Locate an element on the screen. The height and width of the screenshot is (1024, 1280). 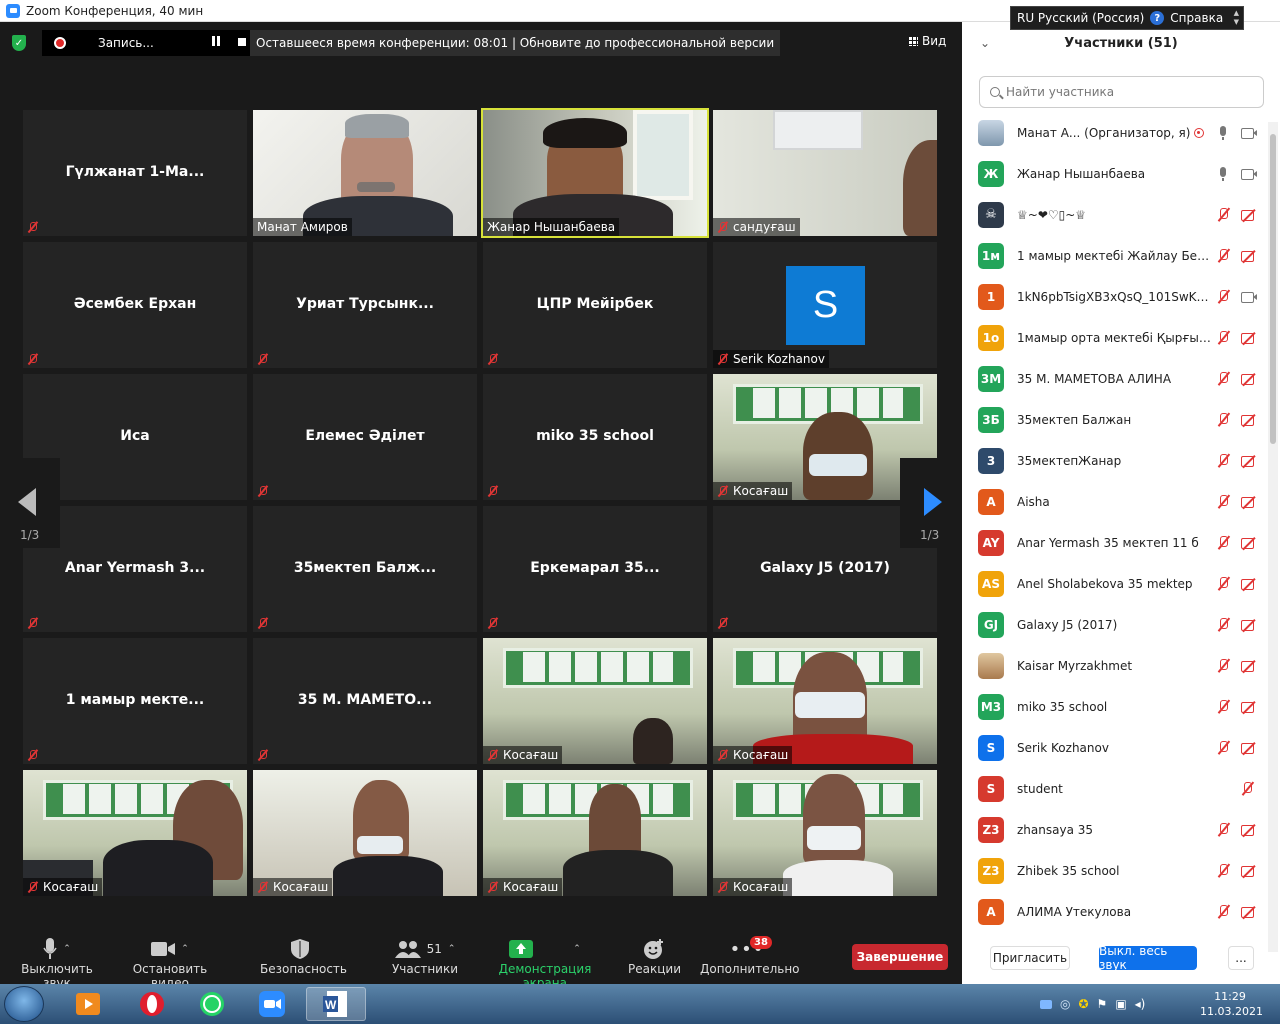
taskbar-zoom-icon is located at coordinates (272, 1004).